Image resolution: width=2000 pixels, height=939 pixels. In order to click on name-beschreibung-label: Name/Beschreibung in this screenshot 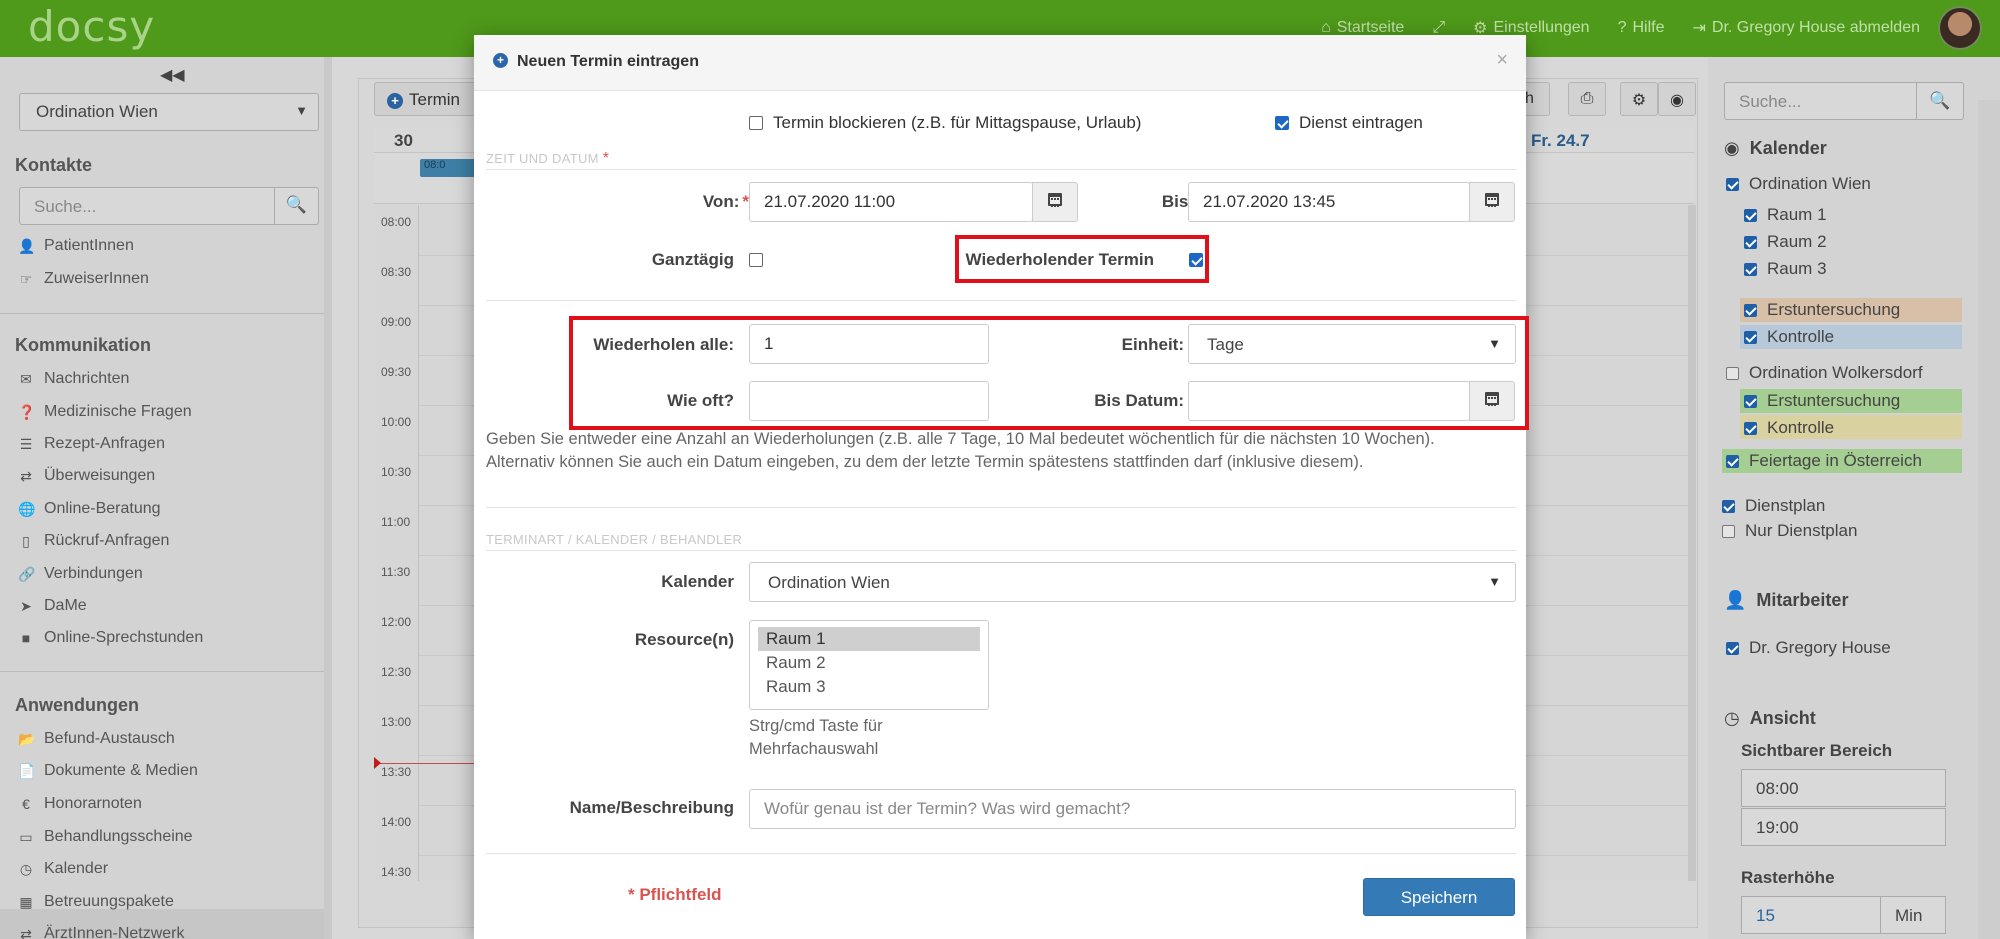, I will do `click(651, 807)`.